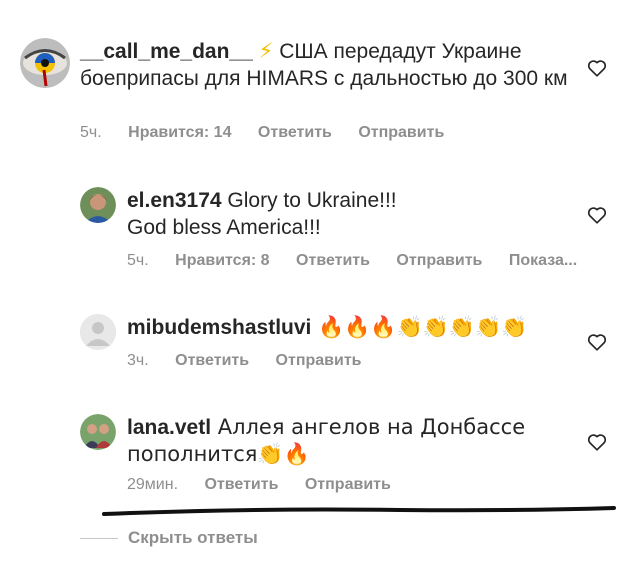 This screenshot has height=561, width=640. I want to click on comment-body: 🔥🔥🔥👏👏👏👏👏, so click(419, 327).